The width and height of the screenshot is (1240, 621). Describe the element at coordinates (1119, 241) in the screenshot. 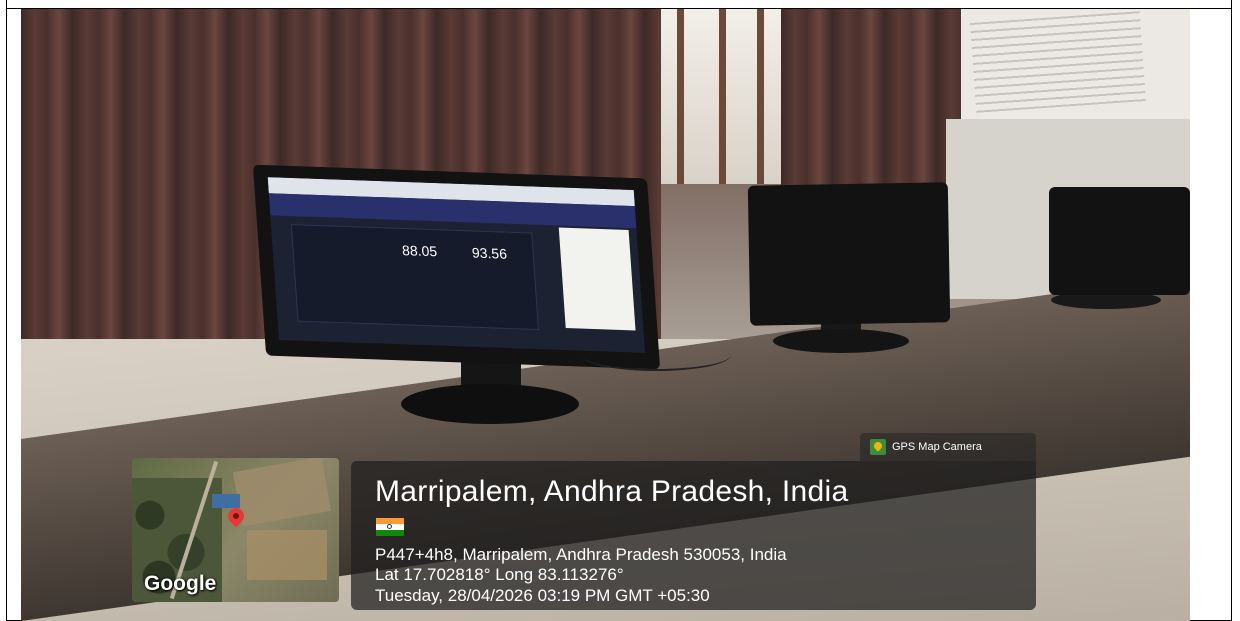

I see `monitor-third` at that location.